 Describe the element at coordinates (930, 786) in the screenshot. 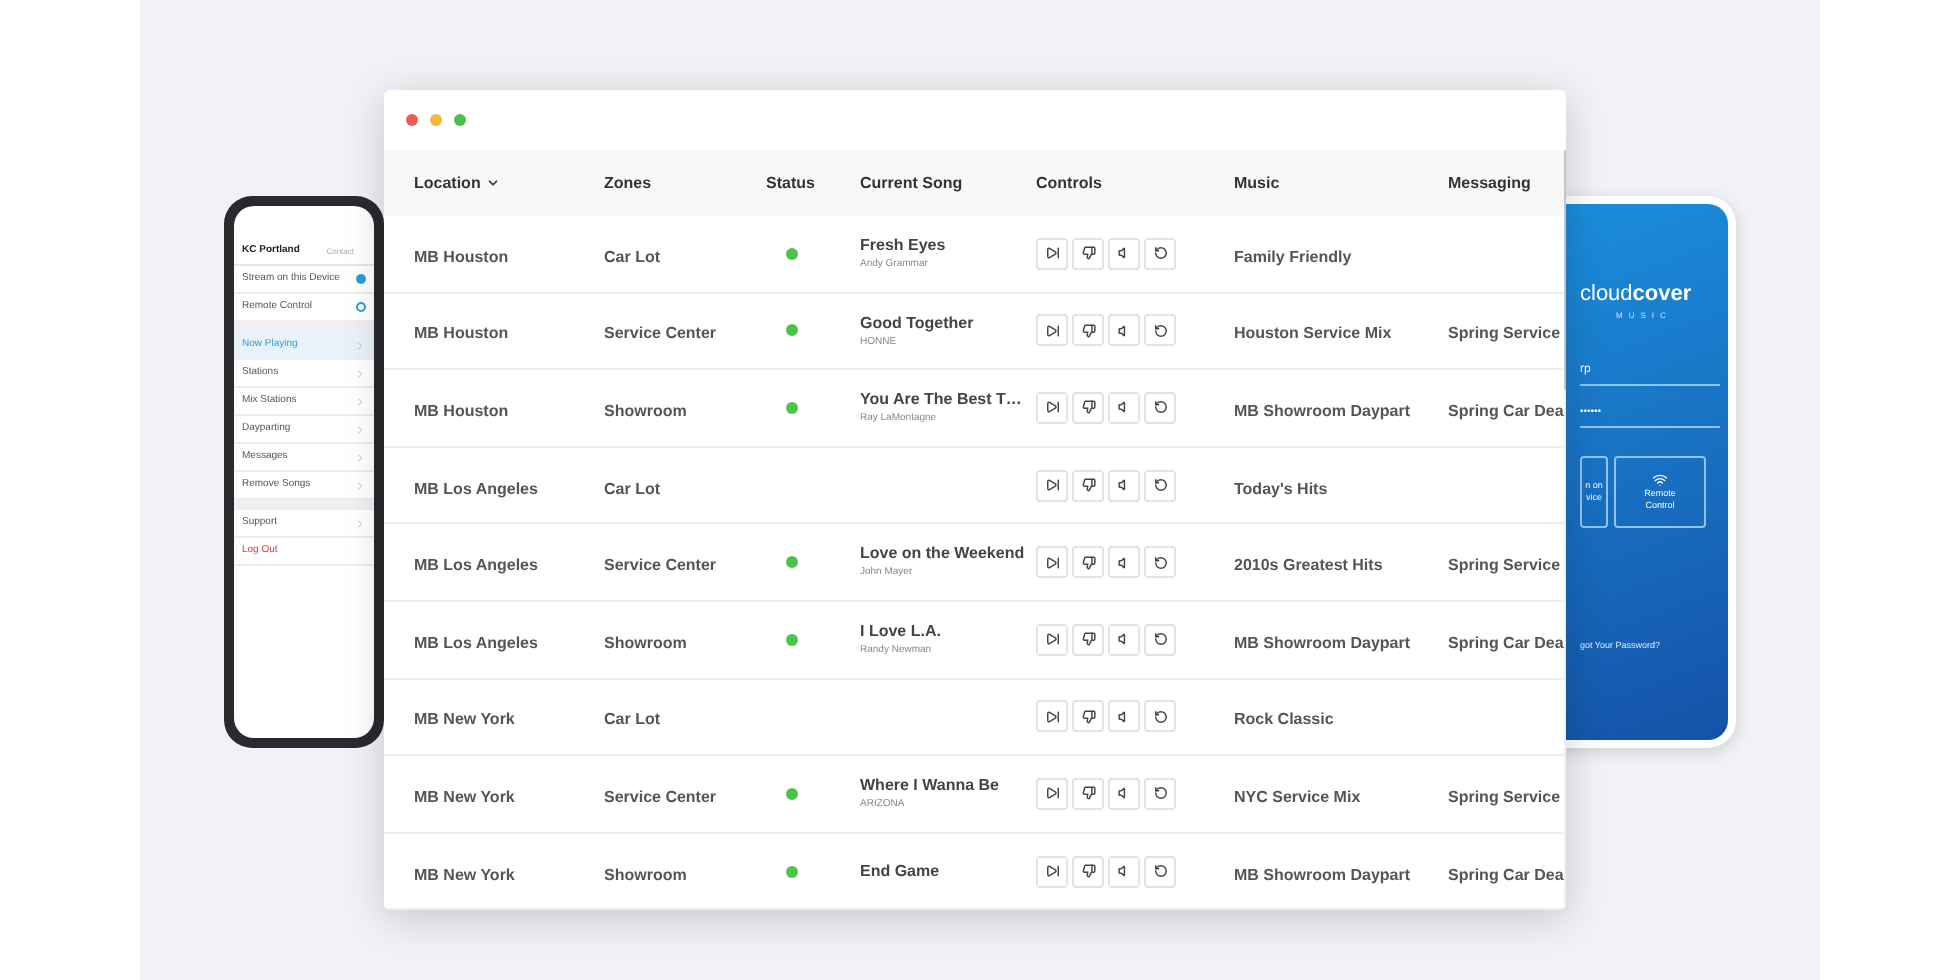

I see `song-title: Where I Wanna Be` at that location.